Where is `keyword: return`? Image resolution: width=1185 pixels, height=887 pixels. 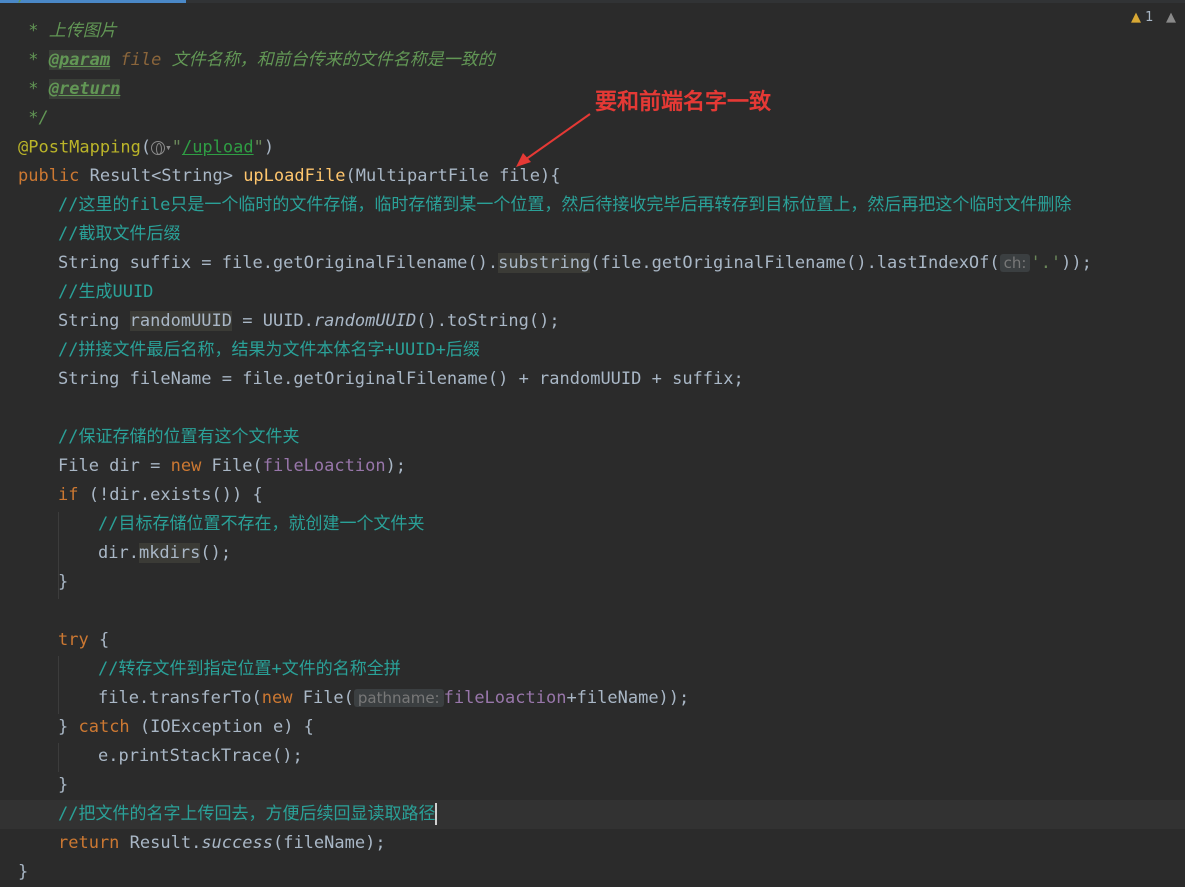
keyword: return is located at coordinates (89, 843).